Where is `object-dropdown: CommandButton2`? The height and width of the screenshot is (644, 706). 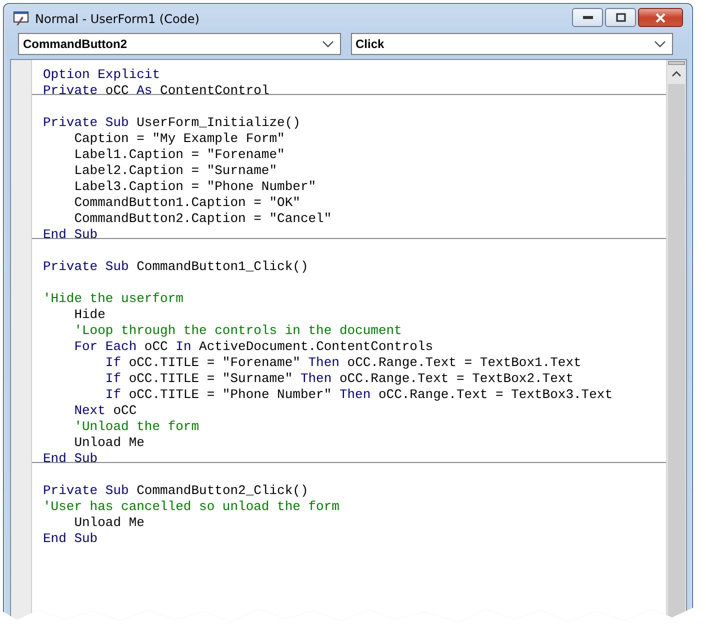
object-dropdown: CommandButton2 is located at coordinates (179, 44).